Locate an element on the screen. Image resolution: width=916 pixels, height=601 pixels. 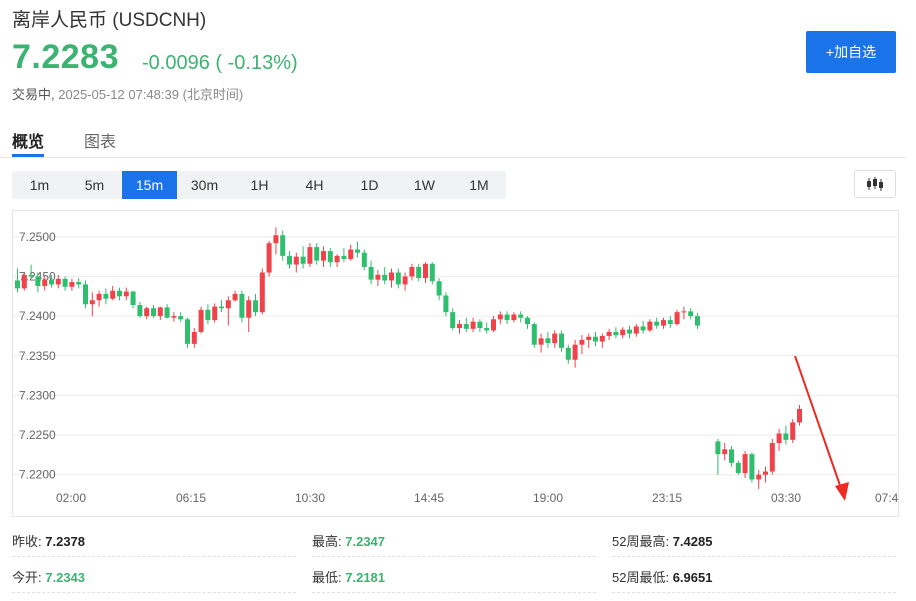
interval-1h: 1H is located at coordinates (259, 185).